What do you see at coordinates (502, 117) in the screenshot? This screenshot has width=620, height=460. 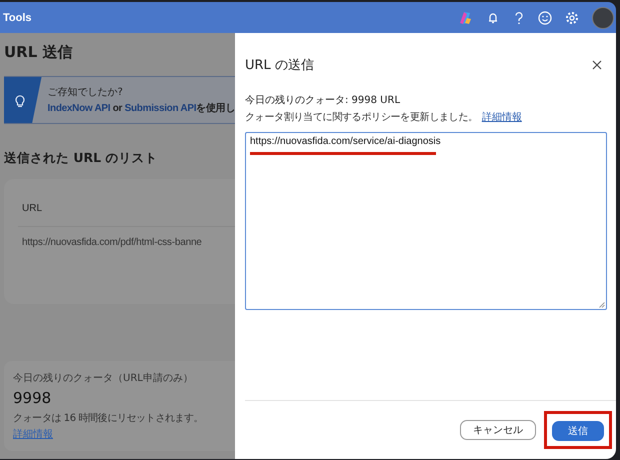 I see `details-link: 詳細情報` at bounding box center [502, 117].